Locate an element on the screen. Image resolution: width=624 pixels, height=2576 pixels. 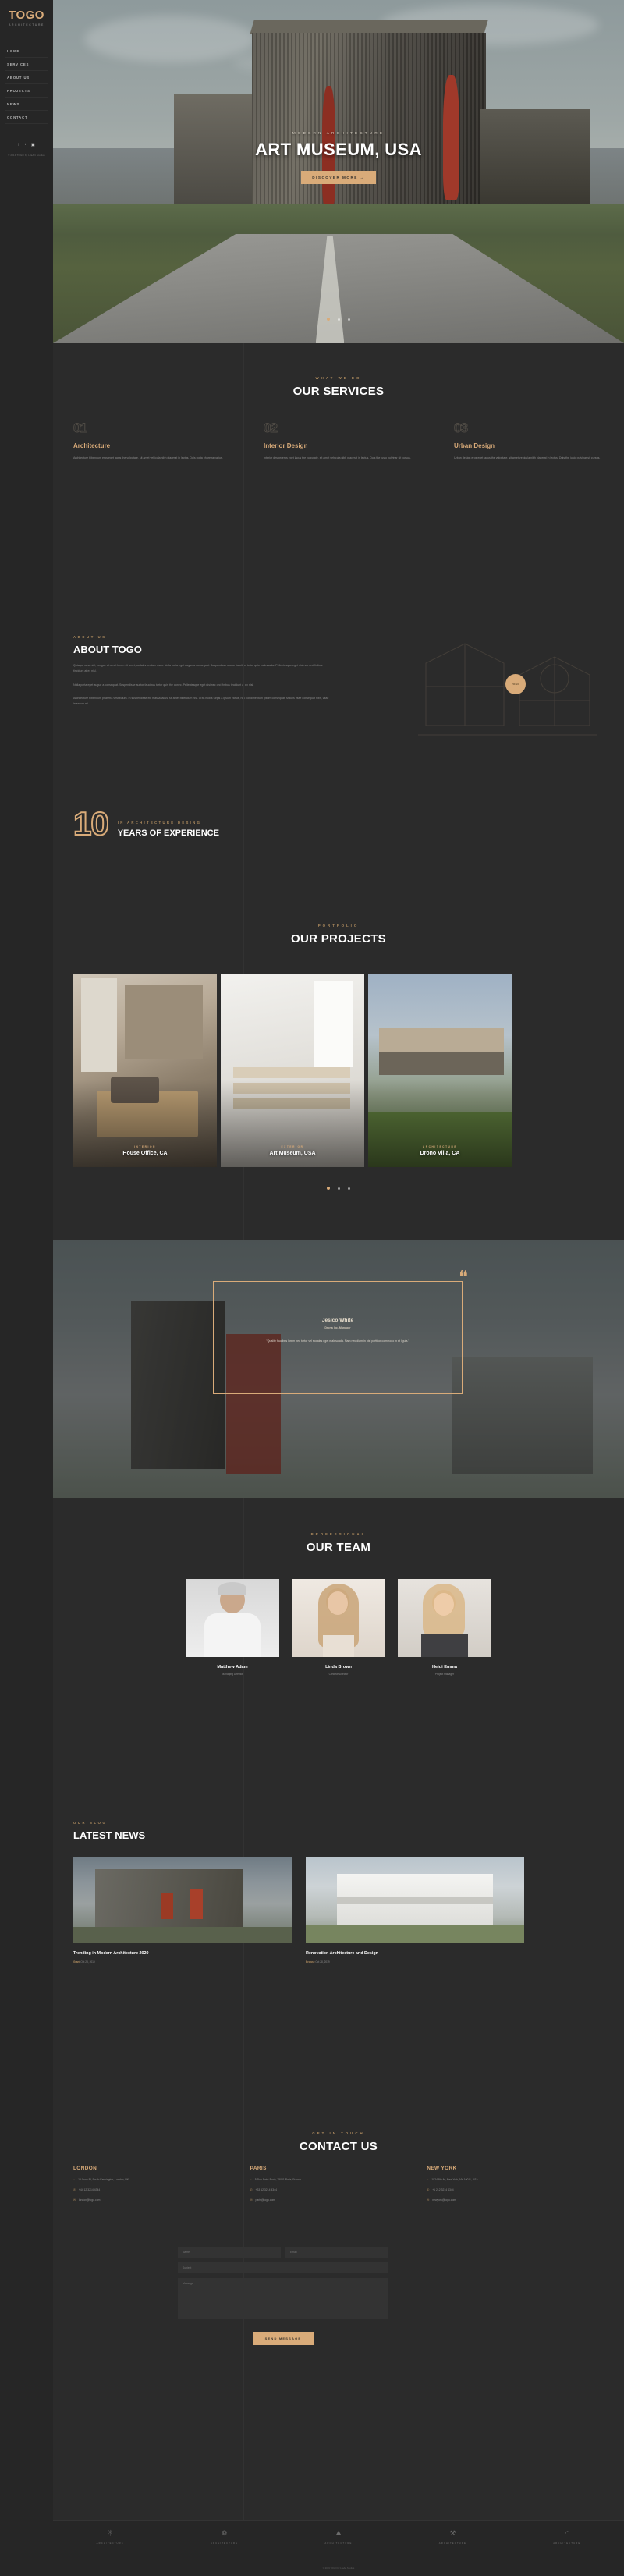
discover-more-button: DISCOVER MORE → is located at coordinates (339, 177).